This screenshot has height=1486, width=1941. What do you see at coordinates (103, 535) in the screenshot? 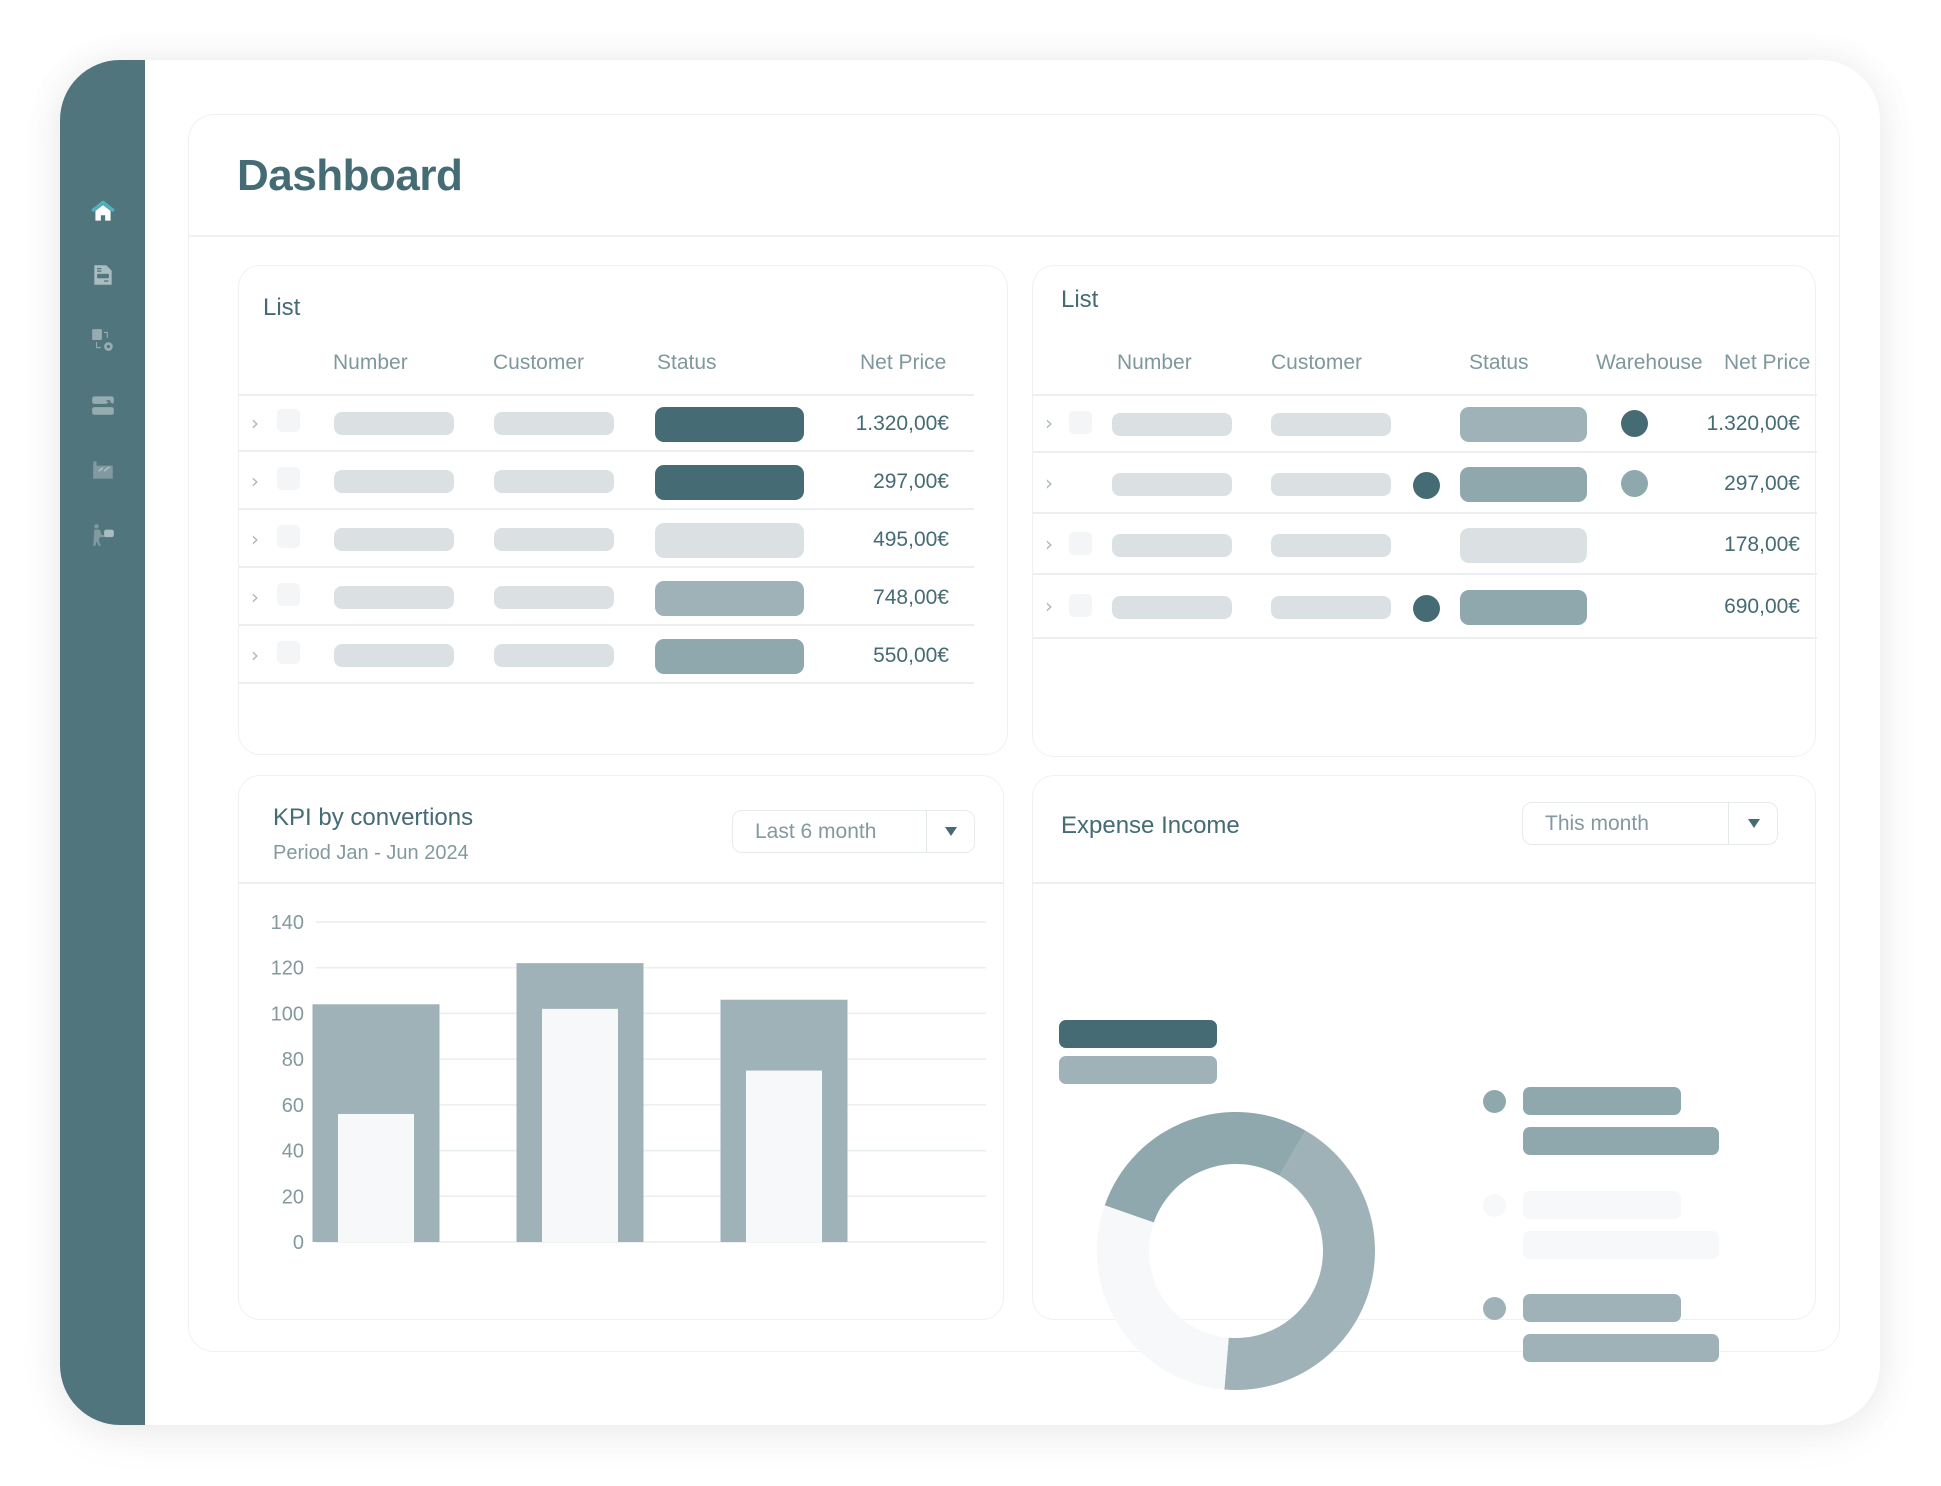
I see `sidebar-item-workers` at bounding box center [103, 535].